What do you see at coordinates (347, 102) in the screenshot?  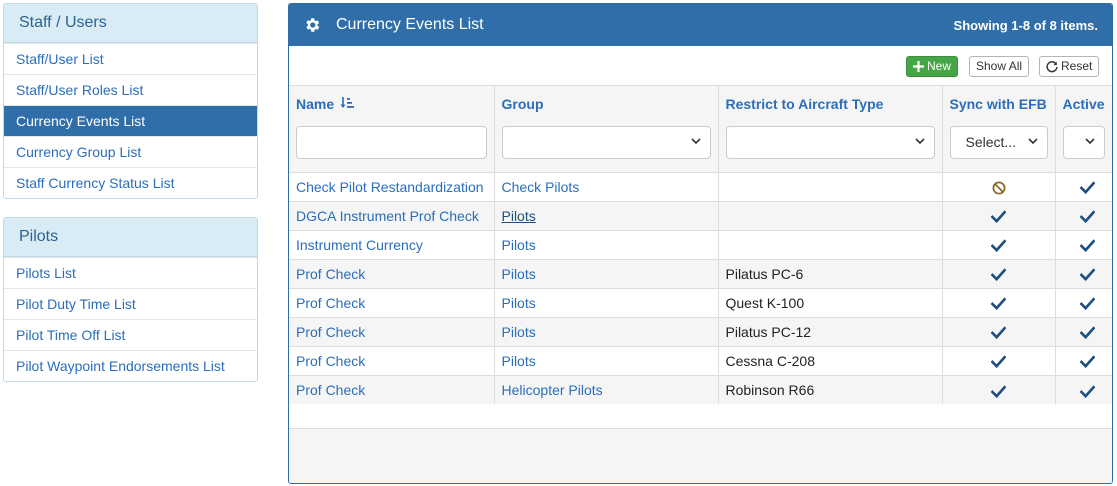 I see `sort-ascending-icon` at bounding box center [347, 102].